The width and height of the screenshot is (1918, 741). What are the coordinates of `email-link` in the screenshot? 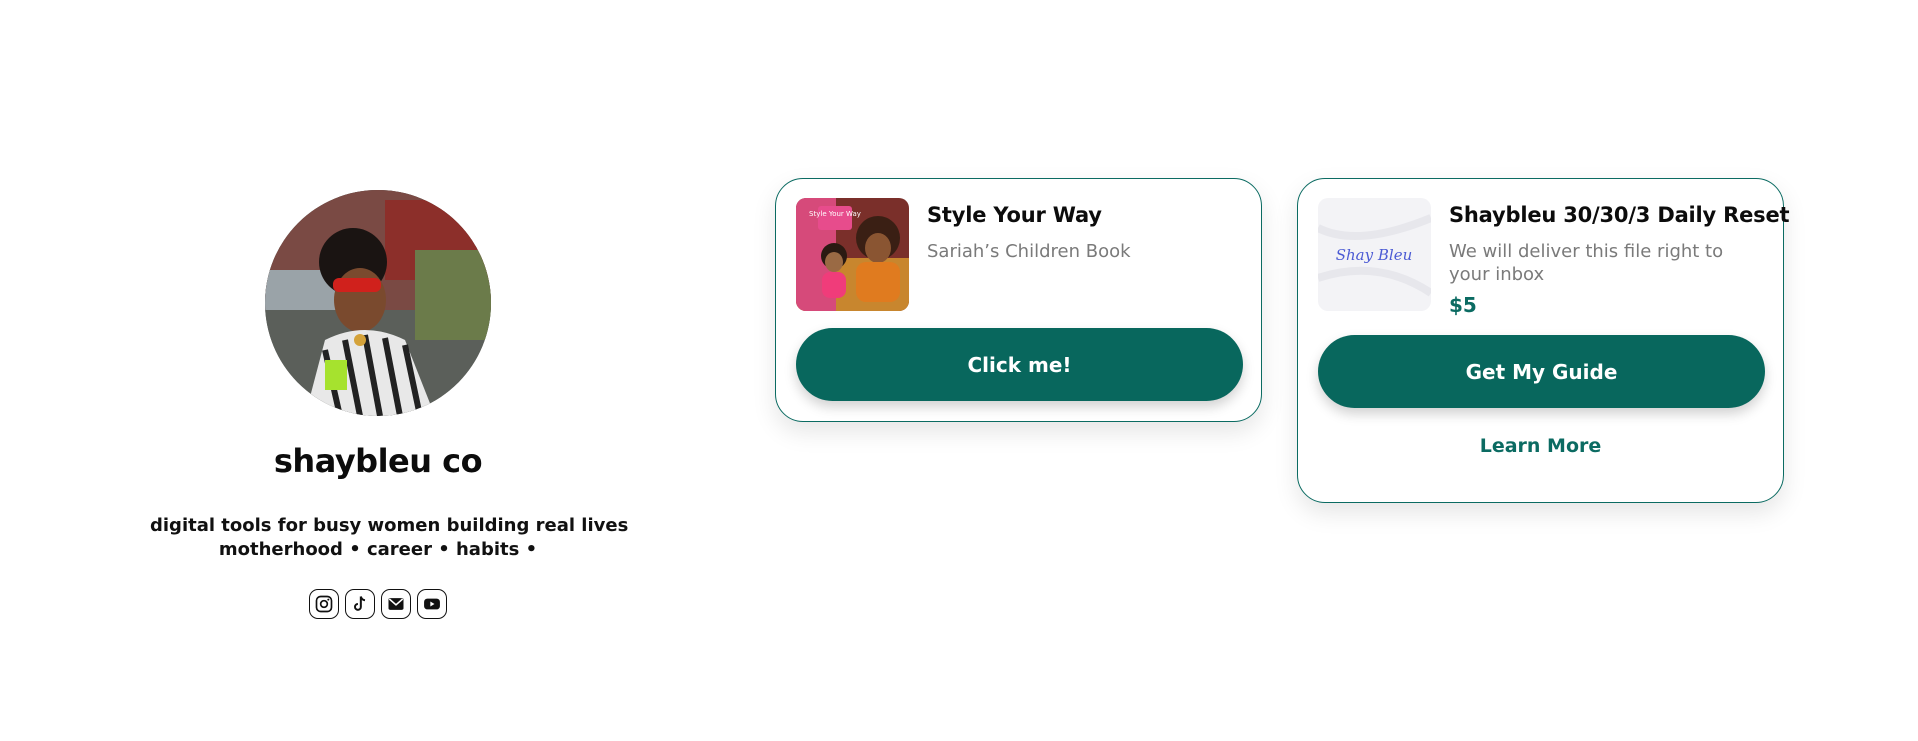 It's located at (396, 604).